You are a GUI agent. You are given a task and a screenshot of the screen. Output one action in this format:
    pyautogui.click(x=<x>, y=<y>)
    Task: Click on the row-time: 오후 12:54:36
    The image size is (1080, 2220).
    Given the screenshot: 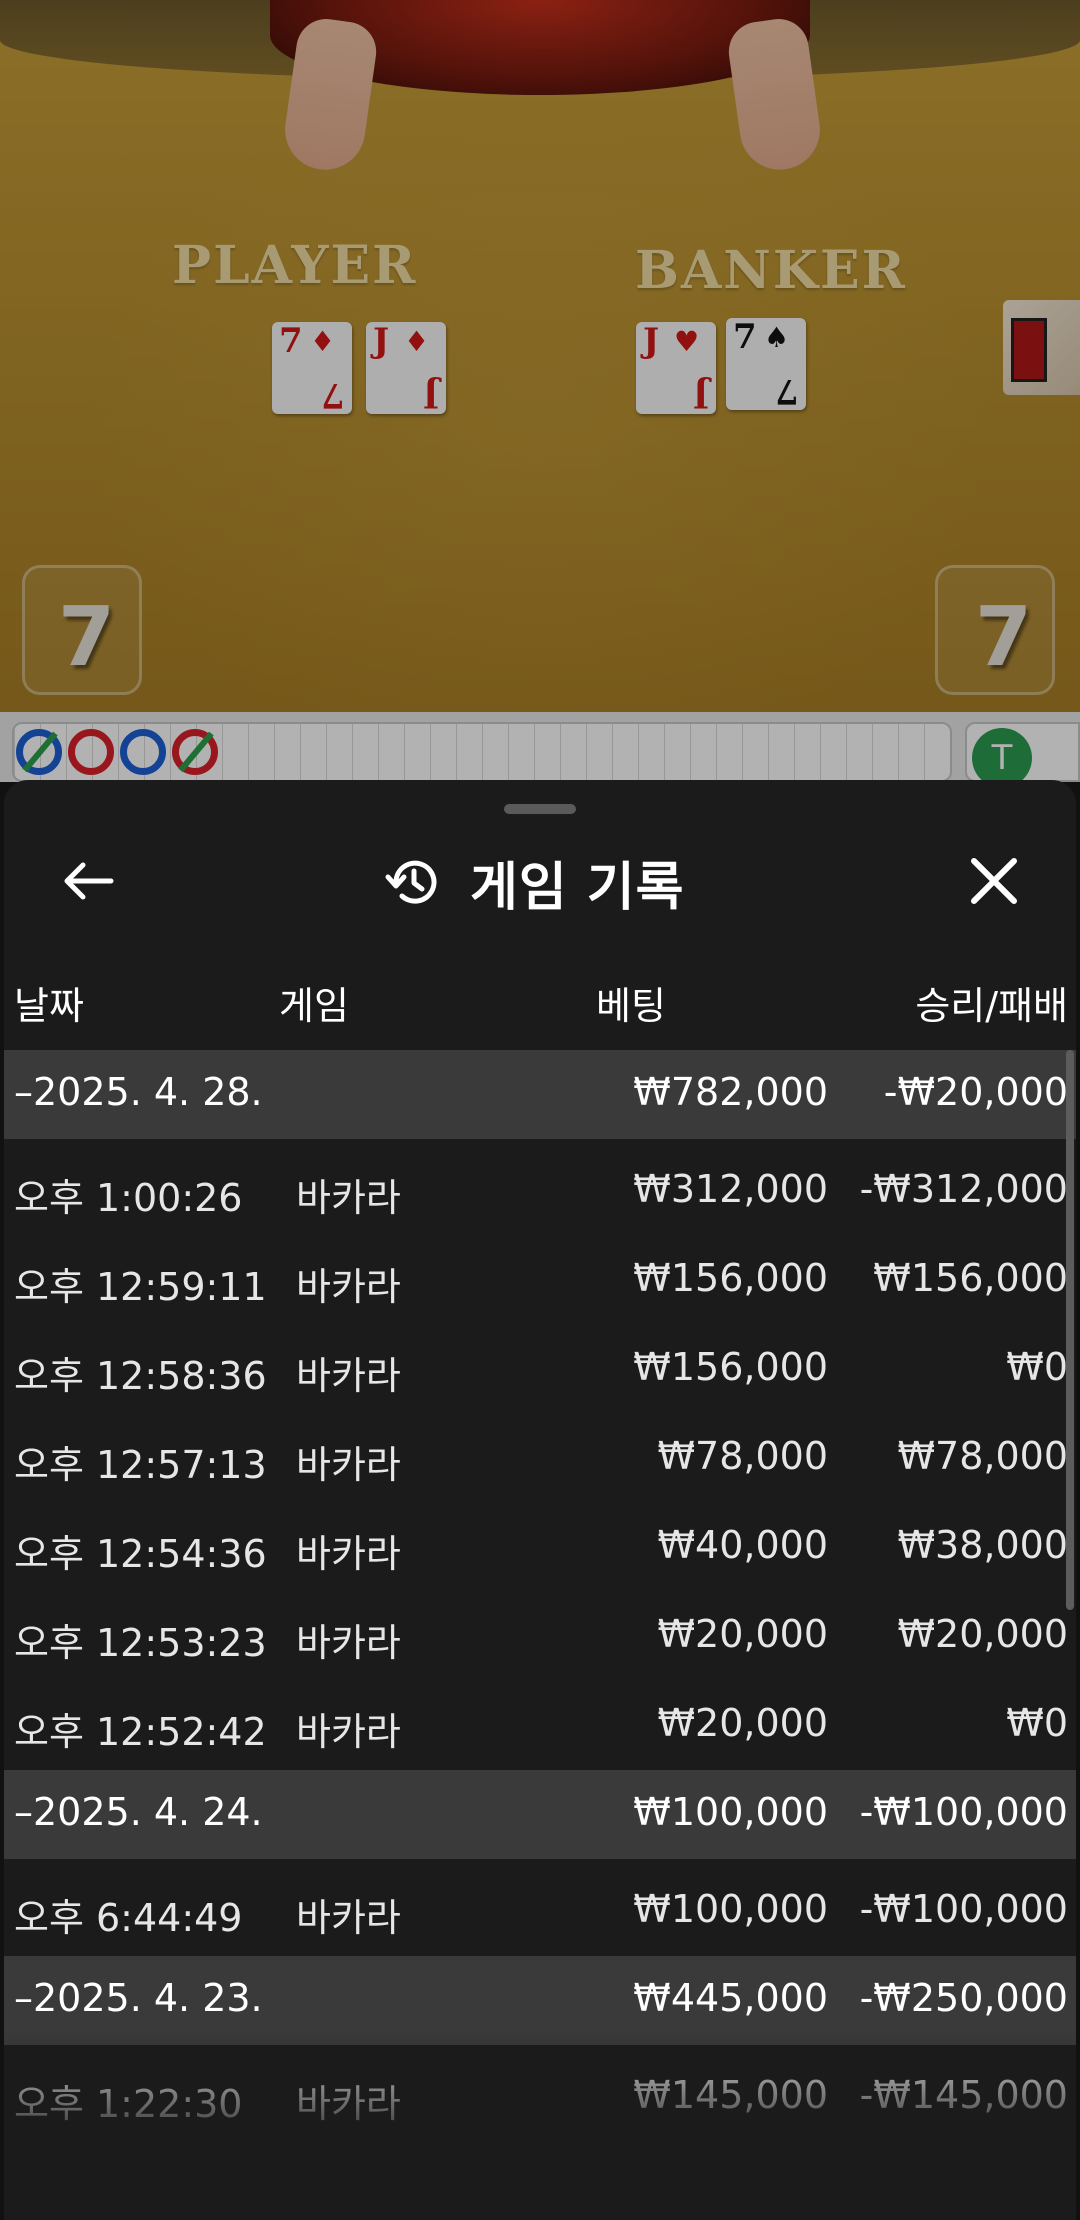 What is the action you would take?
    pyautogui.click(x=140, y=1554)
    